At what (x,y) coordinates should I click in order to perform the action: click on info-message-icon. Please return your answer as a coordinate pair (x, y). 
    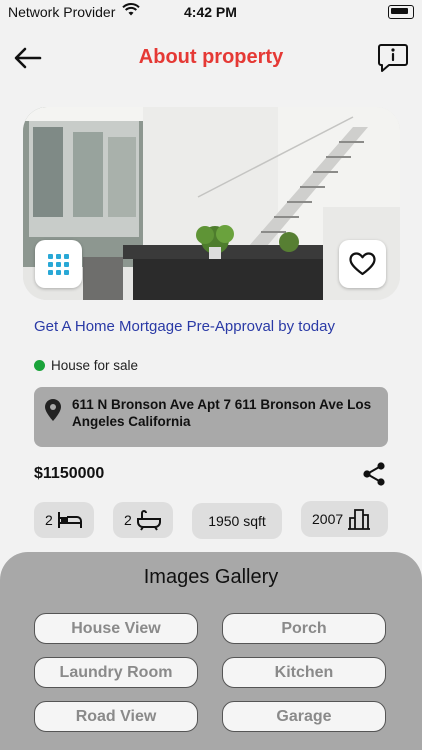
    Looking at the image, I should click on (393, 58).